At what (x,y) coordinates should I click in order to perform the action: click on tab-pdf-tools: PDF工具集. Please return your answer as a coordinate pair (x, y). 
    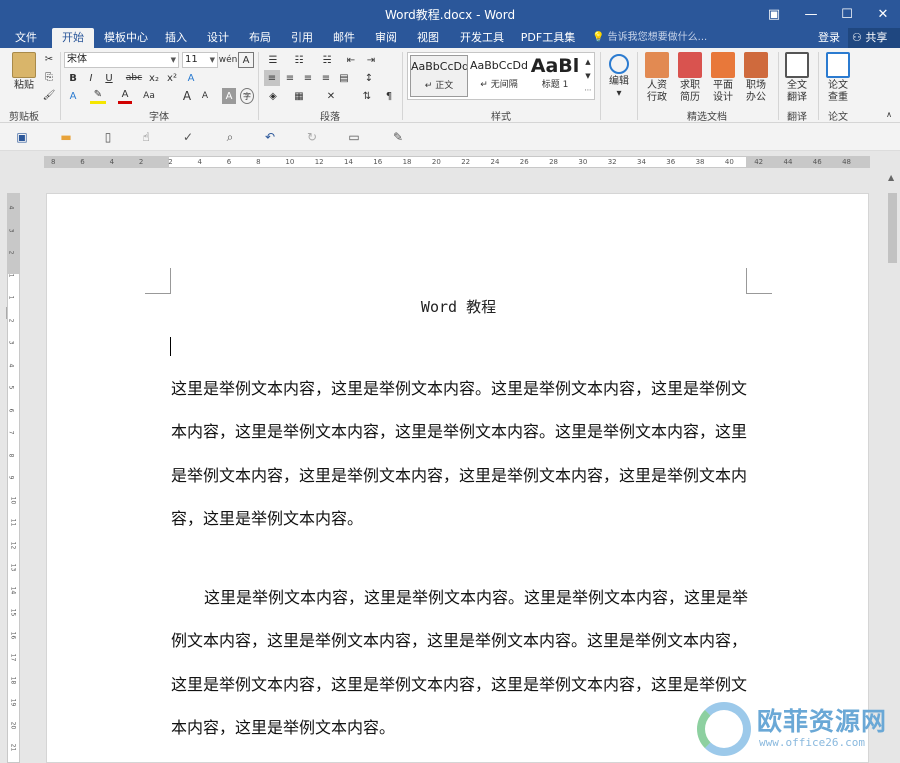
    Looking at the image, I should click on (548, 38).